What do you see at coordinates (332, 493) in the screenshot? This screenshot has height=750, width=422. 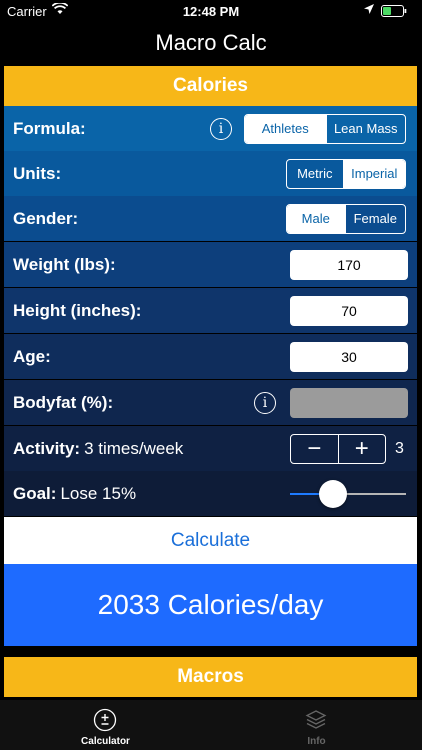 I see `goal-slider-thumb` at bounding box center [332, 493].